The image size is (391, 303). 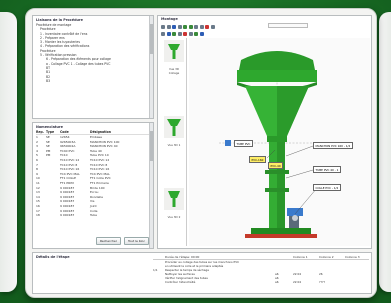 I want to click on select-icon, so click(x=163, y=33).